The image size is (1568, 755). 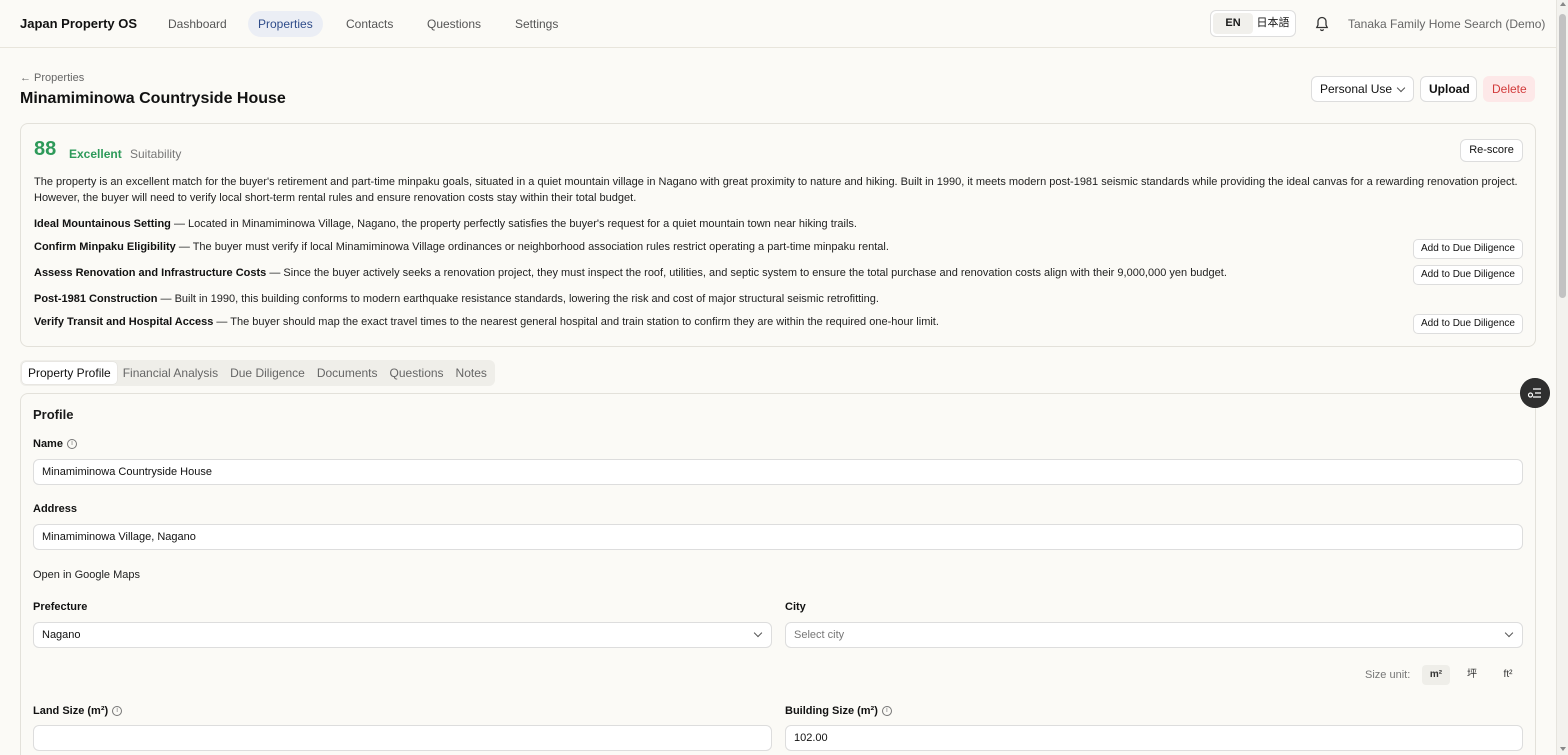 What do you see at coordinates (102, 224) in the screenshot?
I see `finding-title: Ideal Mountainous Setting` at bounding box center [102, 224].